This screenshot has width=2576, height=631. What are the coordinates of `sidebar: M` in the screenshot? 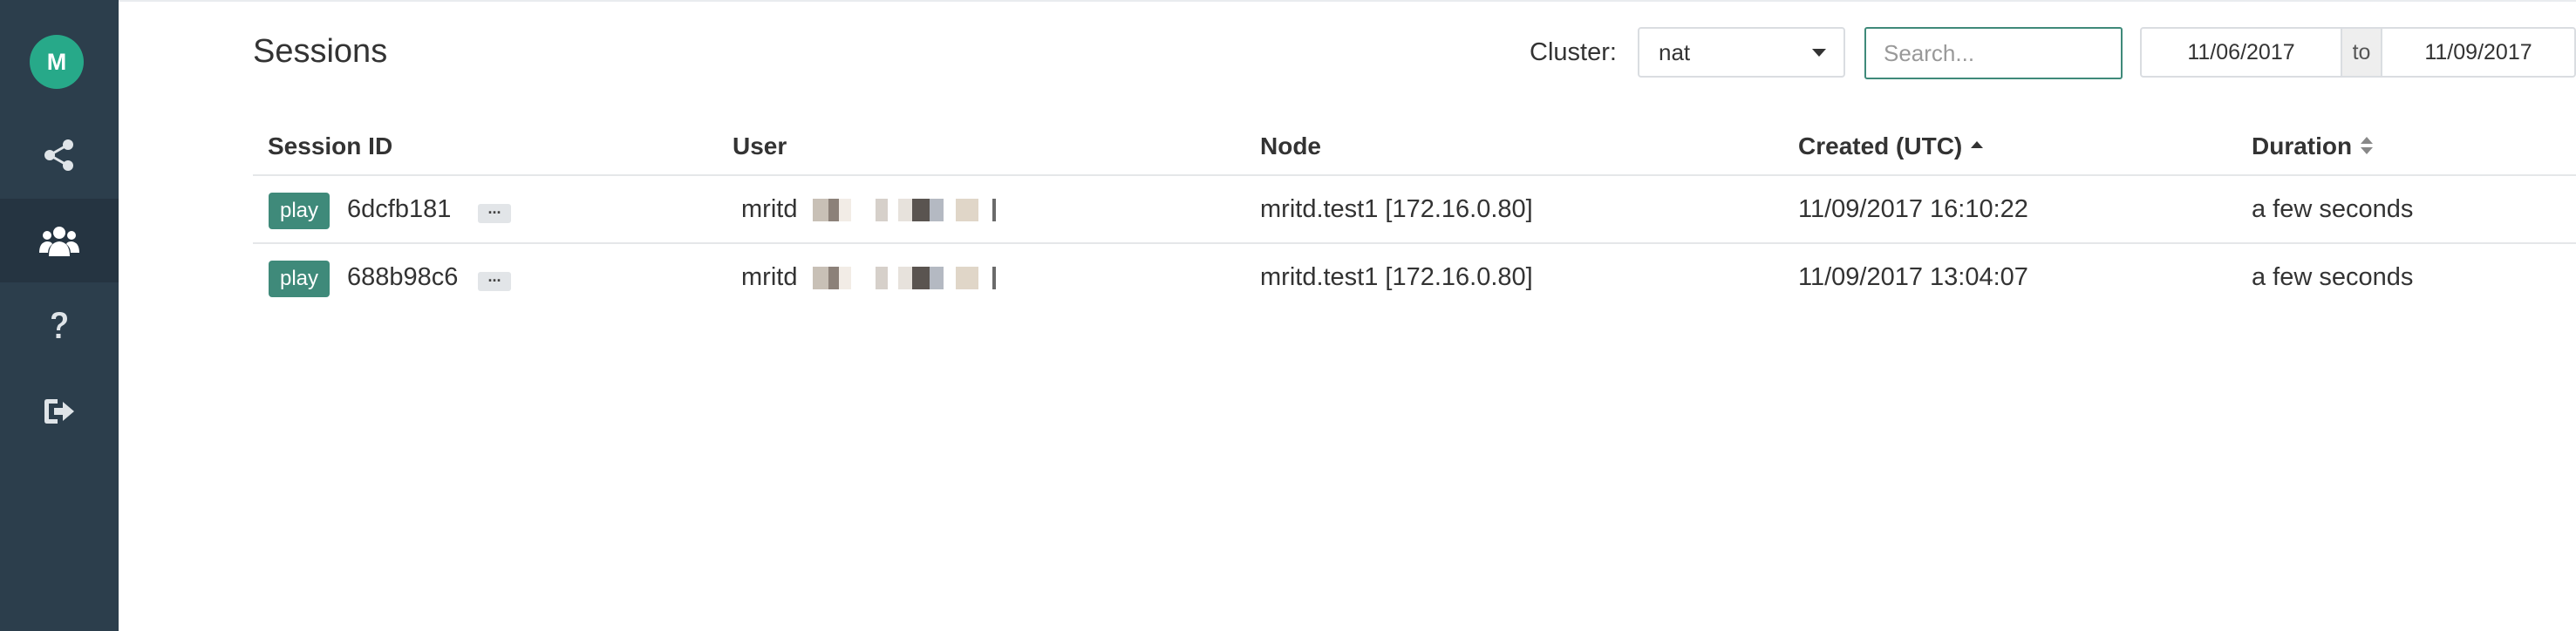 It's located at (60, 315).